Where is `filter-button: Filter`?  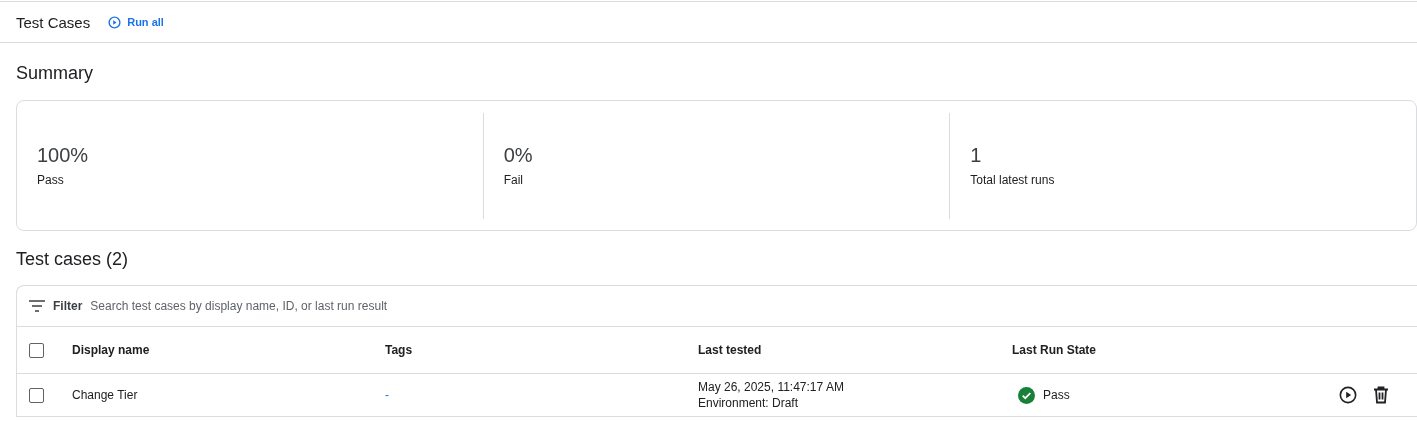 filter-button: Filter is located at coordinates (56, 306).